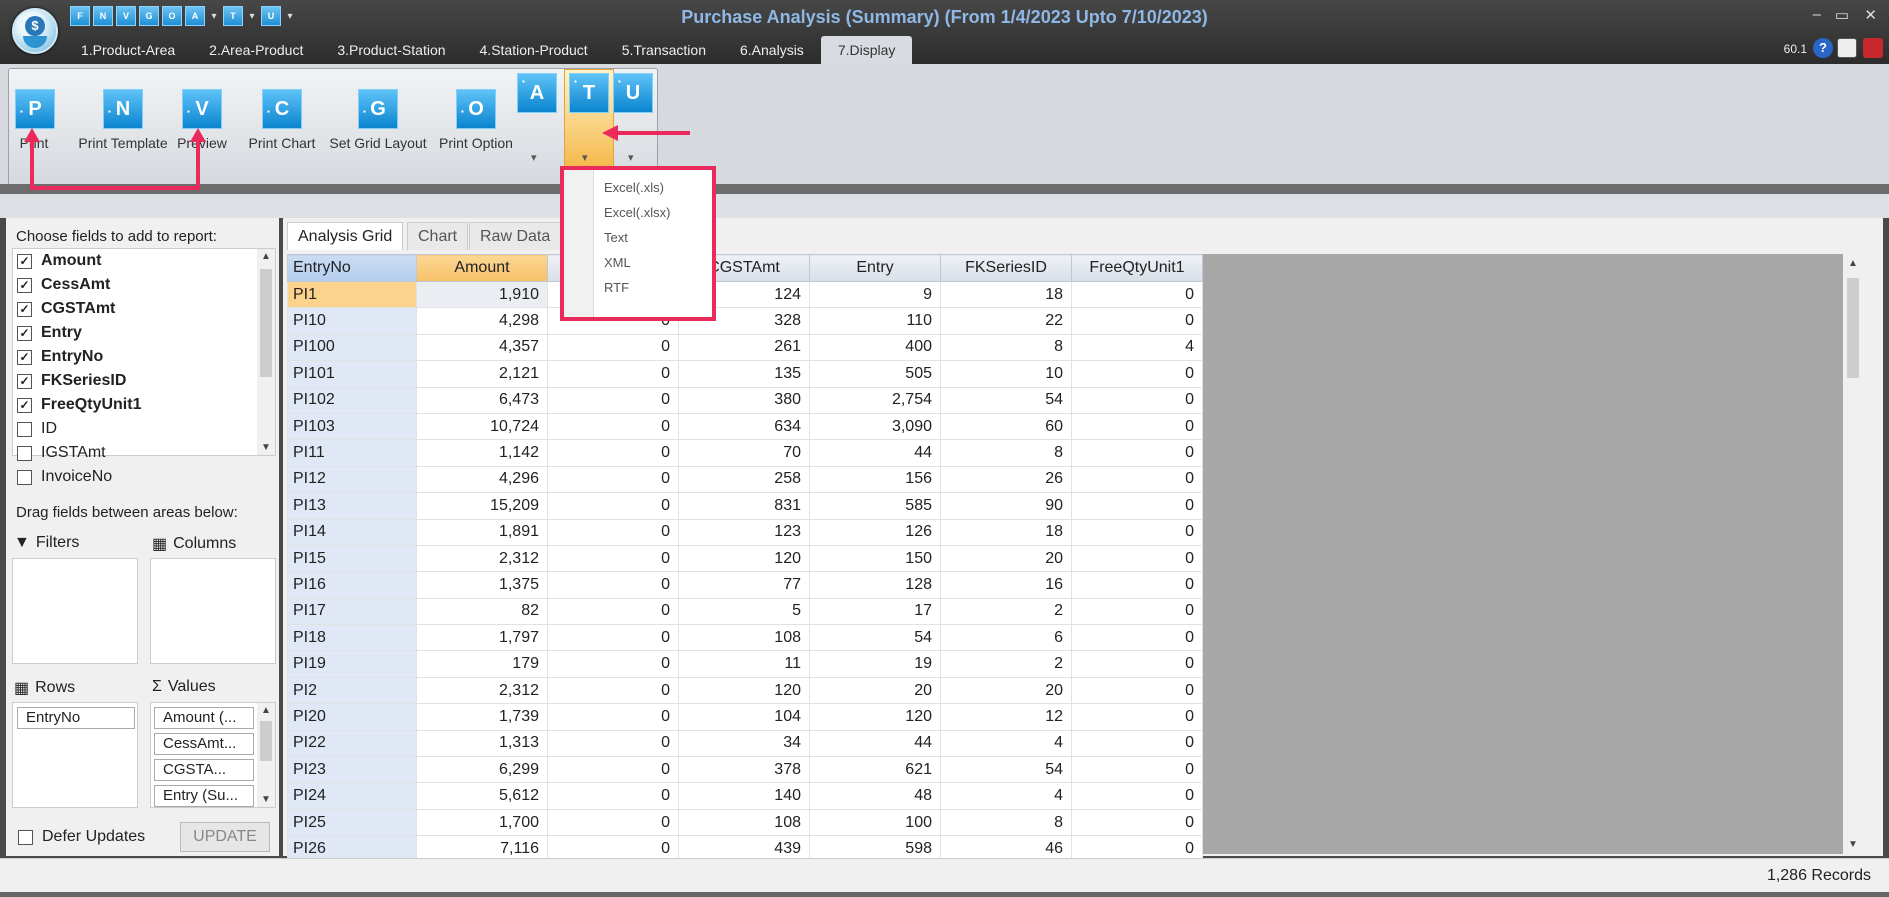 The width and height of the screenshot is (1889, 897). Describe the element at coordinates (1006, 717) in the screenshot. I see `table-cell: 12` at that location.